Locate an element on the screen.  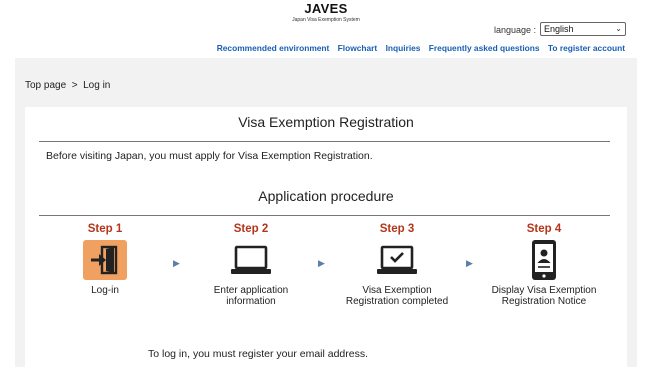
laptop-check-icon is located at coordinates (397, 259).